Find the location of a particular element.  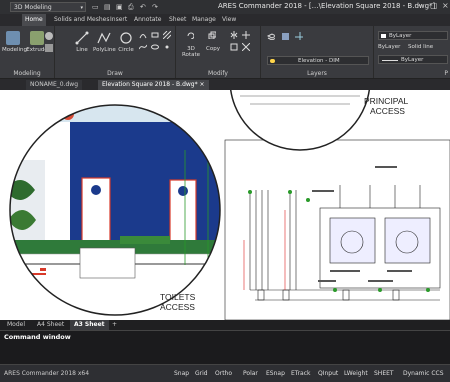

layers-group: Elevation - DIM Layers is located at coordinates (317, 52).